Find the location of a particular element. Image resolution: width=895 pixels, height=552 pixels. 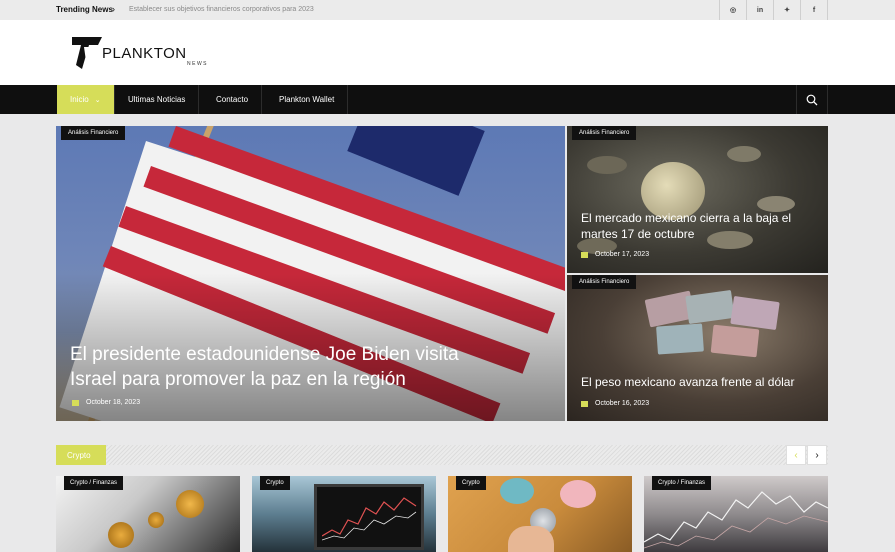

article-title: El peso mexicano avanza frente al dólar is located at coordinates (687, 382).